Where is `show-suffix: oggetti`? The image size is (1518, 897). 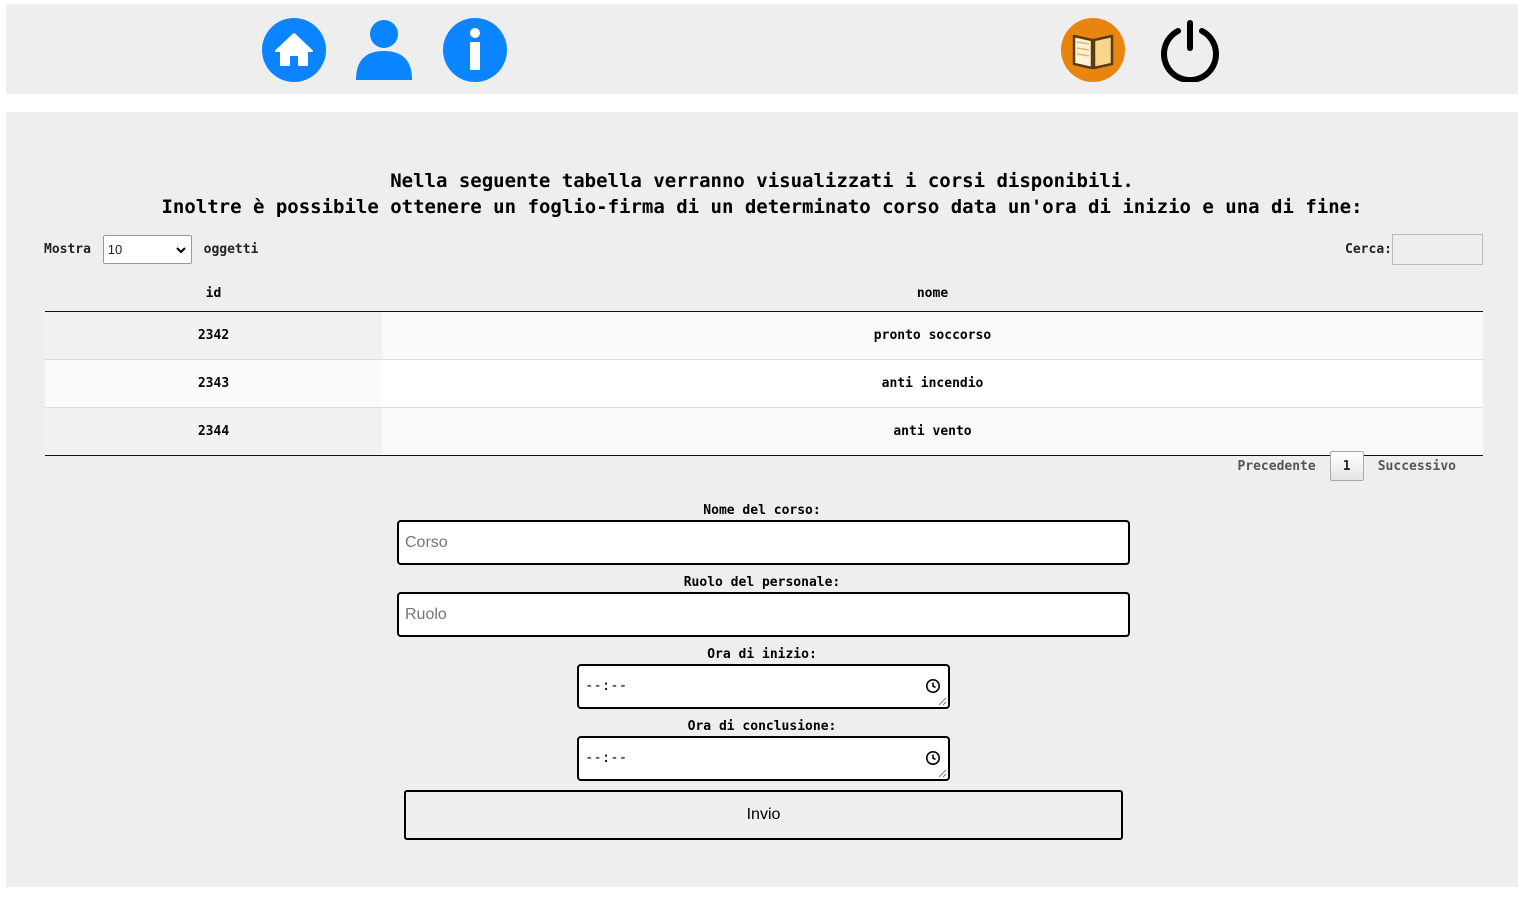 show-suffix: oggetti is located at coordinates (231, 249).